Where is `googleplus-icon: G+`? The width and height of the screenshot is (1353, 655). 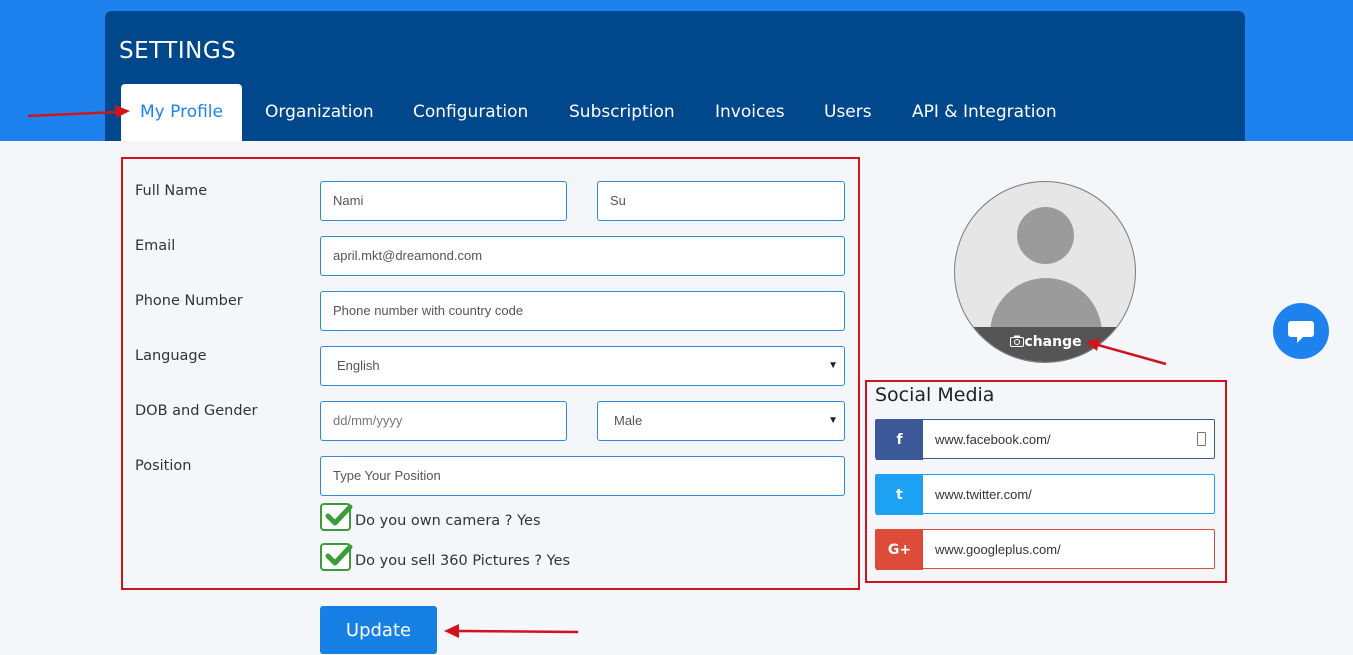
googleplus-icon: G+ is located at coordinates (899, 550).